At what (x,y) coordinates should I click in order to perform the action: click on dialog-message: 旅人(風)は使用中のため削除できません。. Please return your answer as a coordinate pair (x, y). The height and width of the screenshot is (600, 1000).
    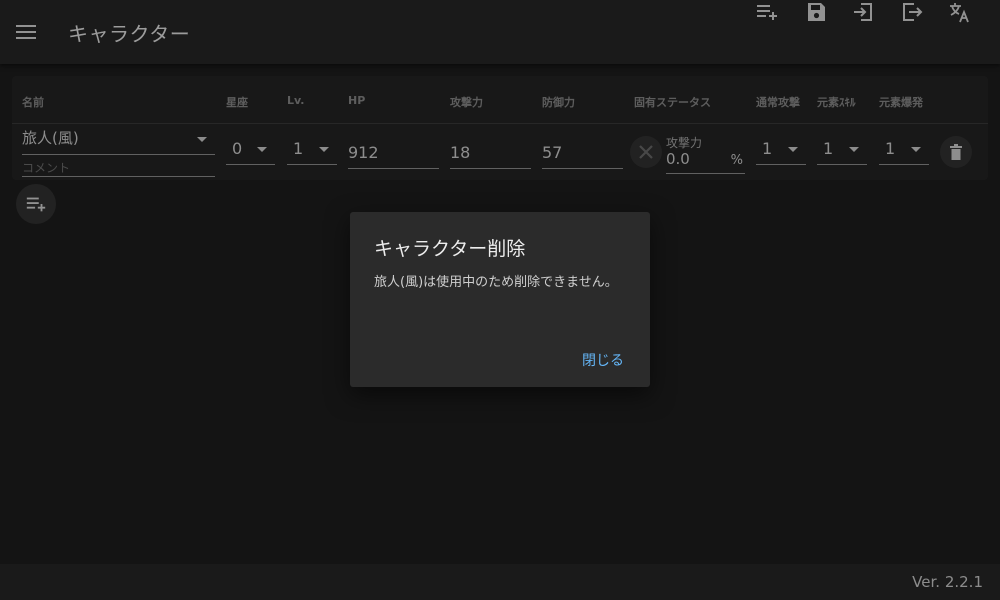
    Looking at the image, I should click on (496, 282).